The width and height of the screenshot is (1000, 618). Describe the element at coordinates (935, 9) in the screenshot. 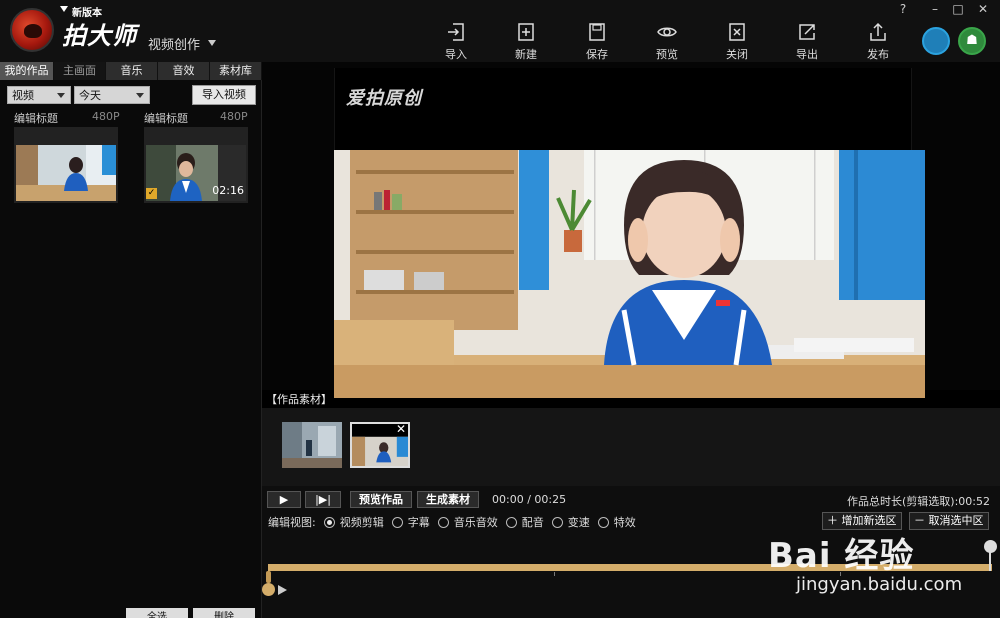

I see `minimize-button: –` at that location.